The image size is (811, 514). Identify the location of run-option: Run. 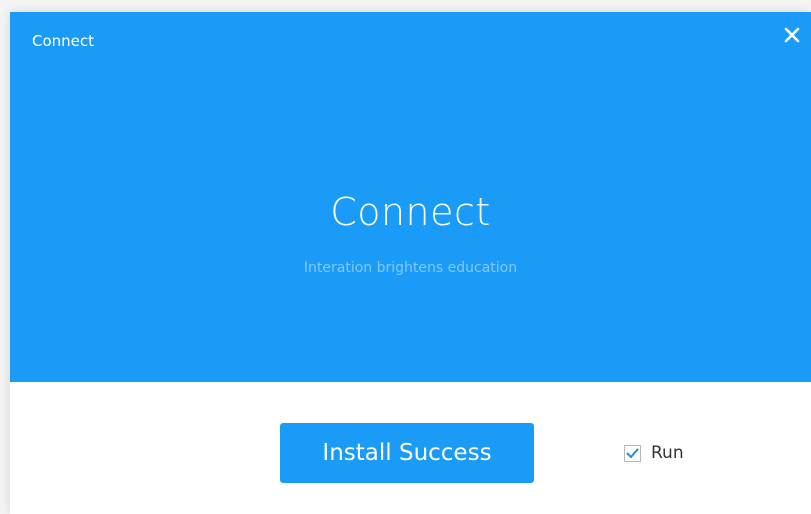
(654, 453).